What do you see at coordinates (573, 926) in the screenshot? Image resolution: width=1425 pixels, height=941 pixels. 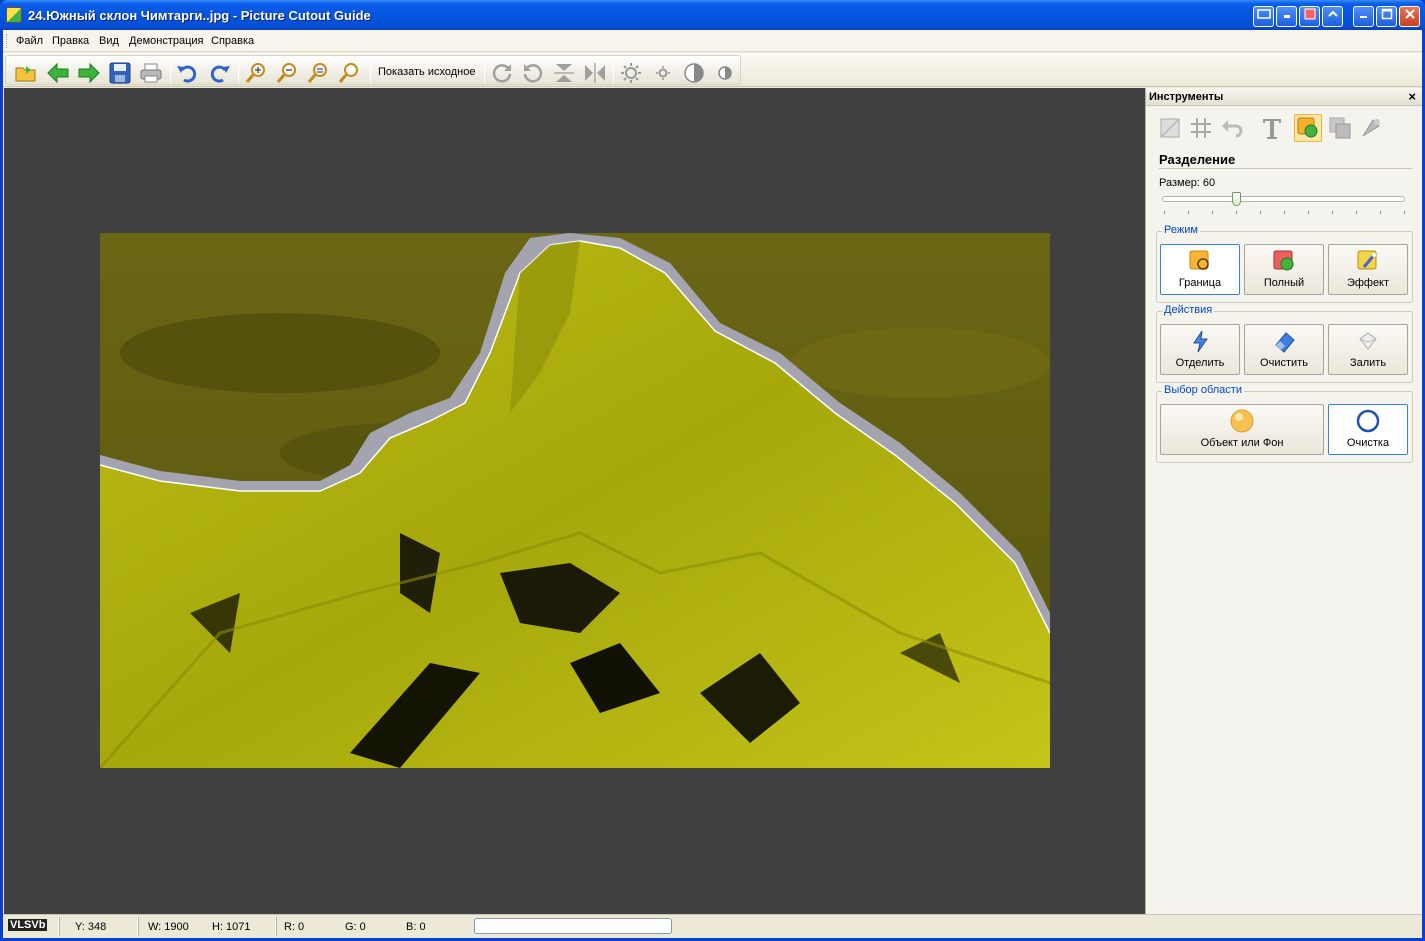 I see `progress-bar` at bounding box center [573, 926].